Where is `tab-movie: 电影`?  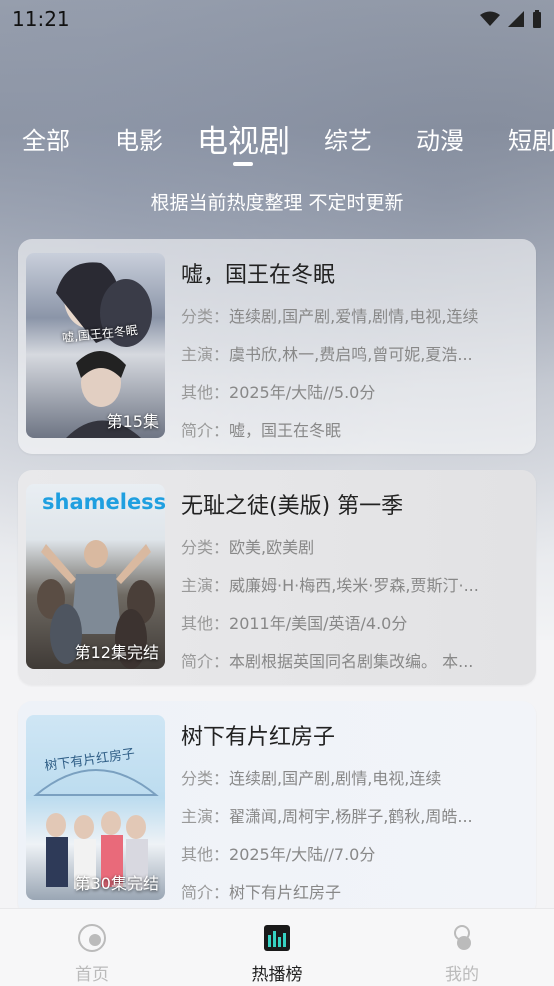
tab-movie: 电影 is located at coordinates (139, 138).